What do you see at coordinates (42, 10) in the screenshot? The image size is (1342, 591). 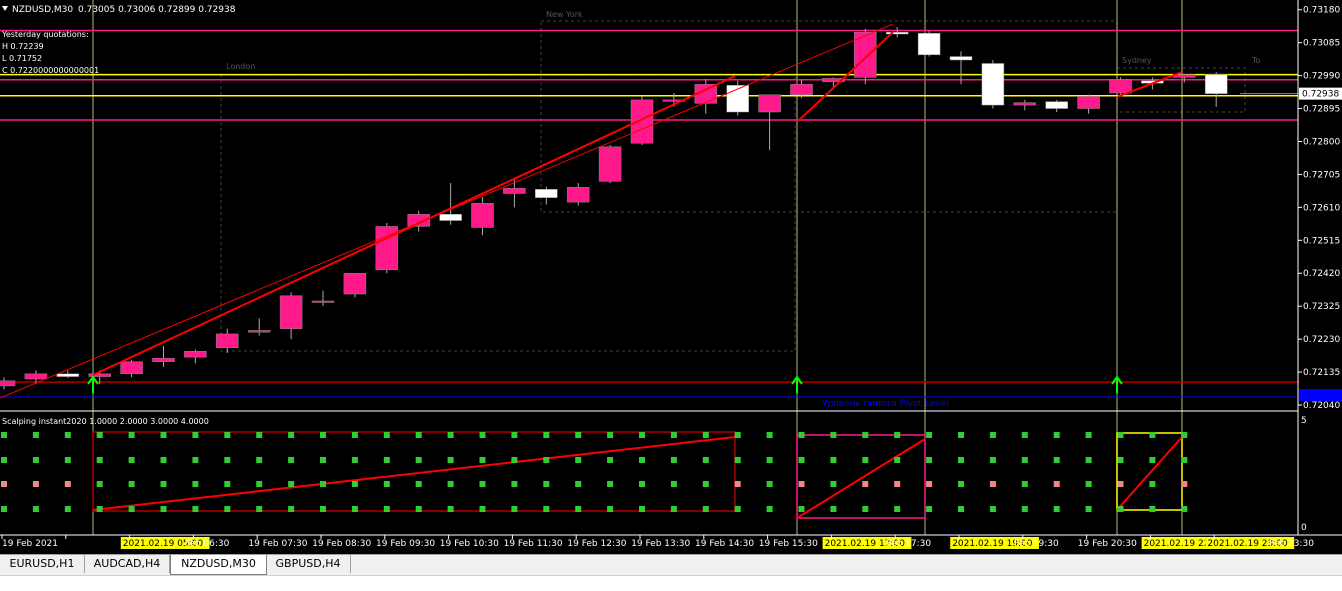 I see `symbol-title: NZDUSD,M30` at bounding box center [42, 10].